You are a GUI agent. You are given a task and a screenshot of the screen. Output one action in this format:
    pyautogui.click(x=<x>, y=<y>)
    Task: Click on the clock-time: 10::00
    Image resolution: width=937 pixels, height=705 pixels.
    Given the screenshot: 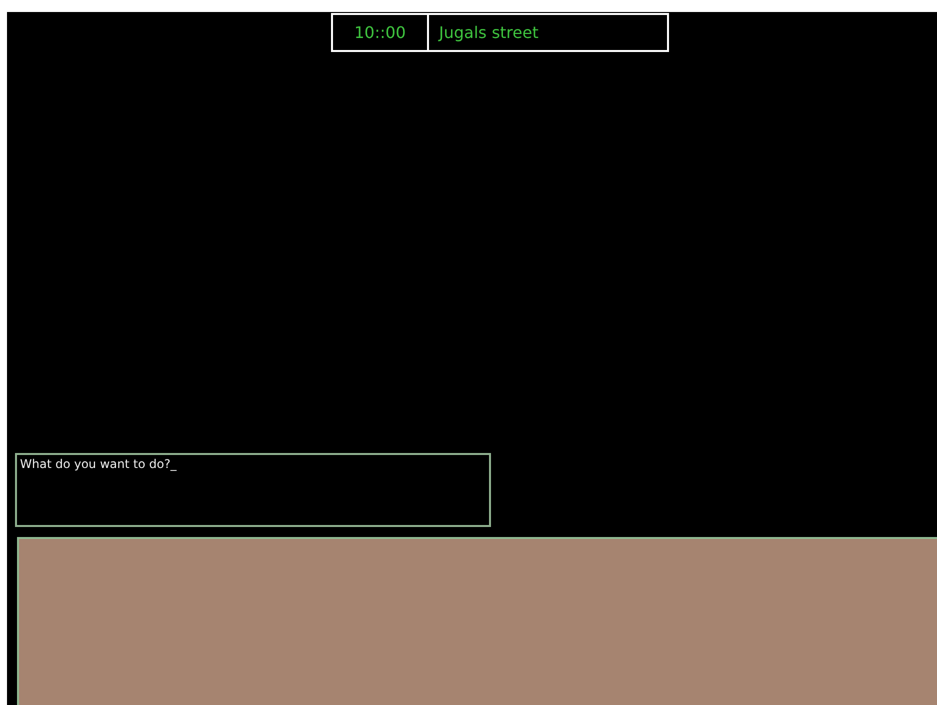 What is the action you would take?
    pyautogui.click(x=380, y=32)
    